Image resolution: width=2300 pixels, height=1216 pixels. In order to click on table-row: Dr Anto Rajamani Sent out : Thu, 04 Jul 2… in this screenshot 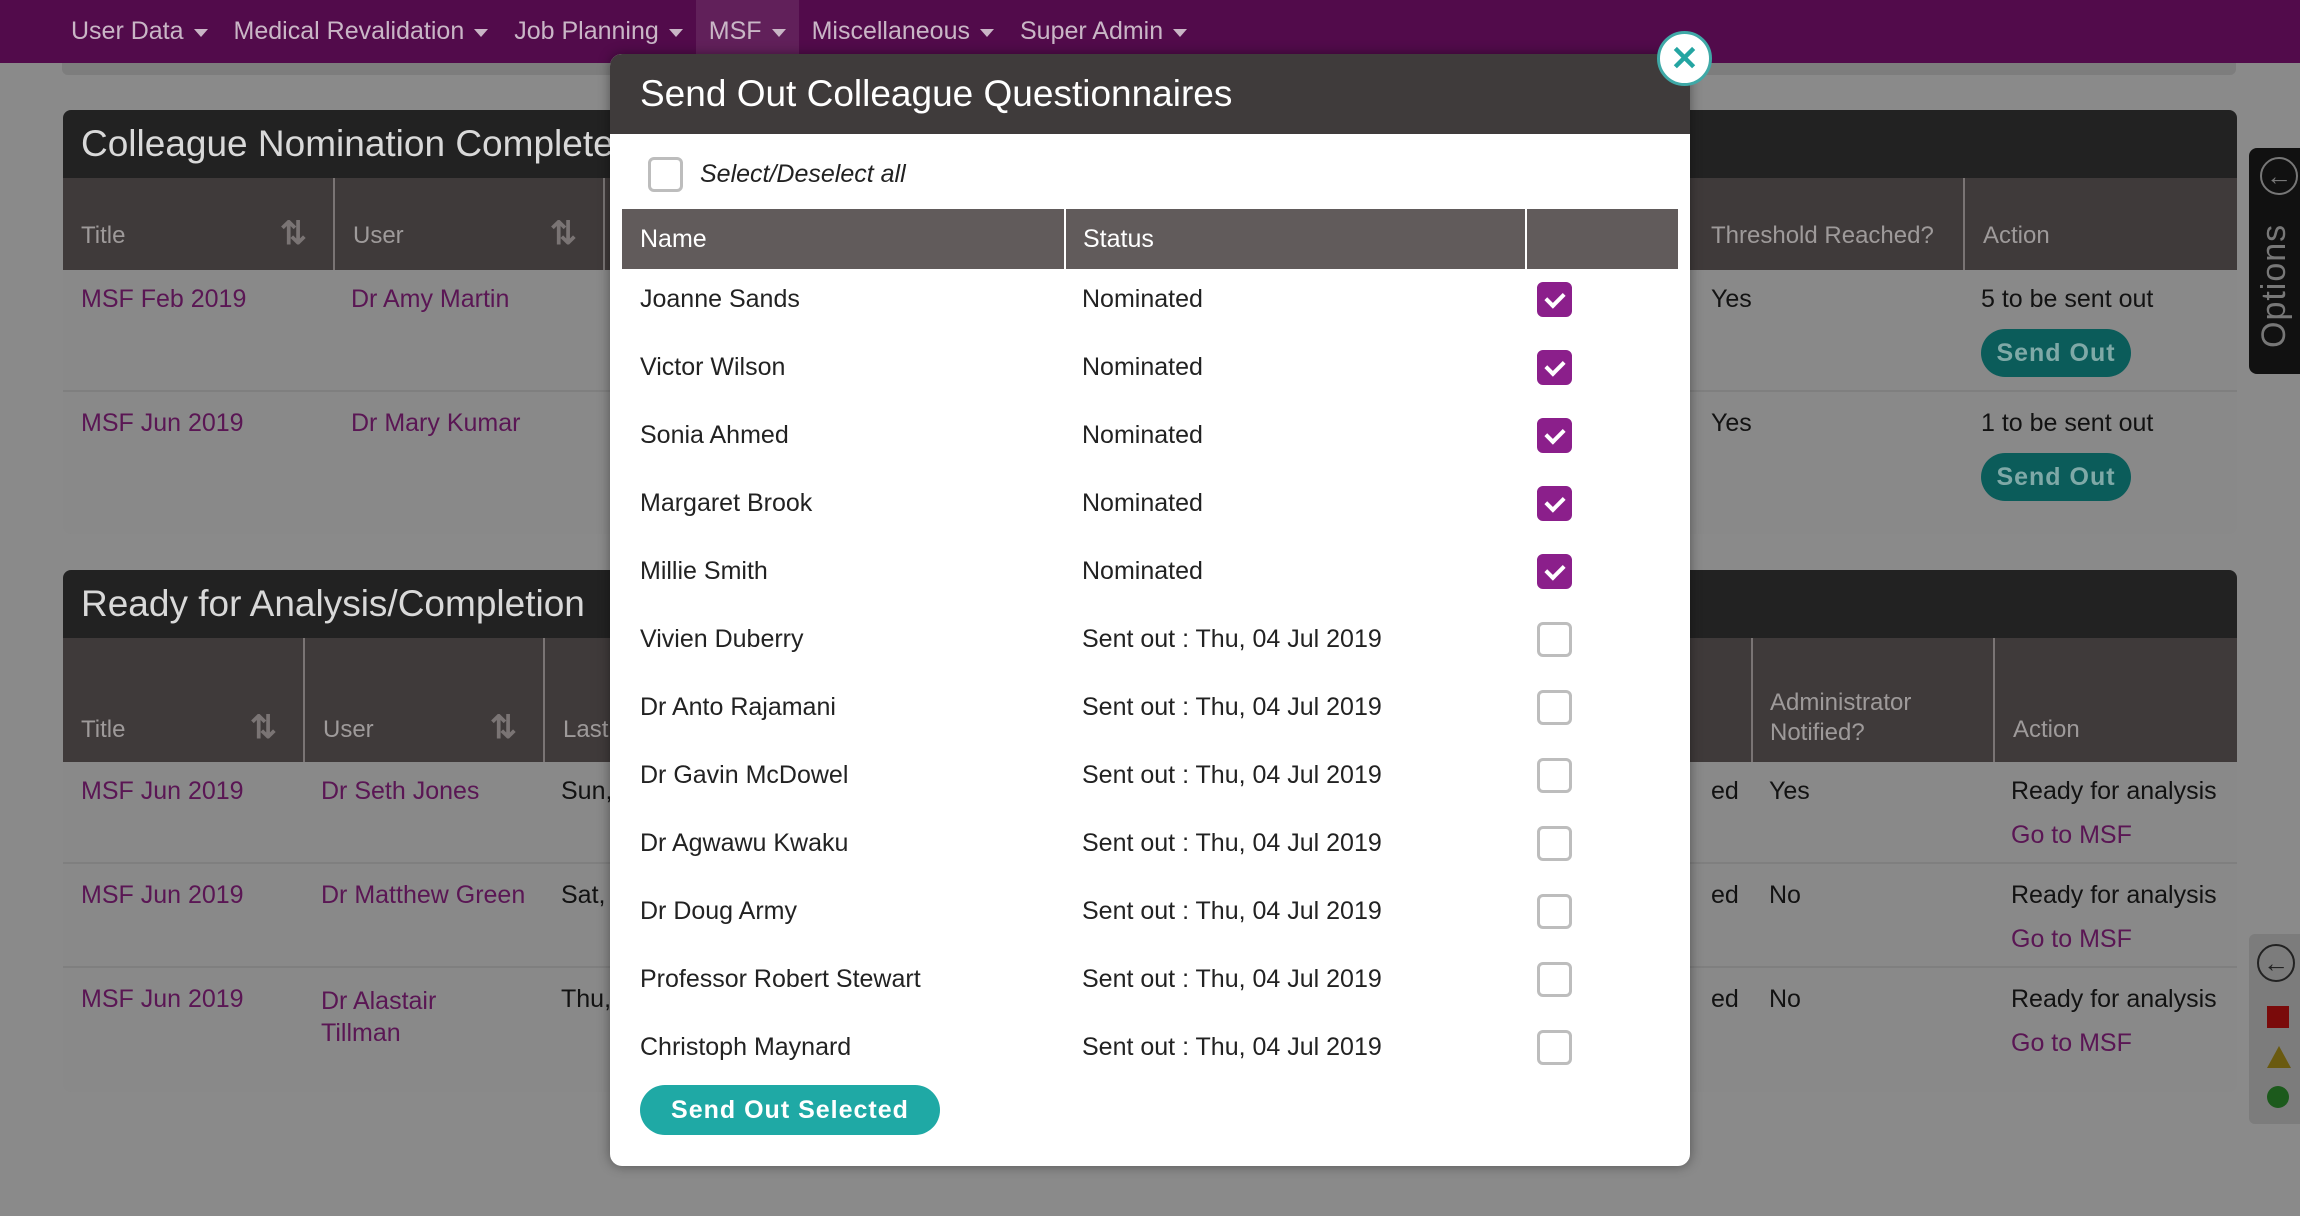, I will do `click(1150, 711)`.